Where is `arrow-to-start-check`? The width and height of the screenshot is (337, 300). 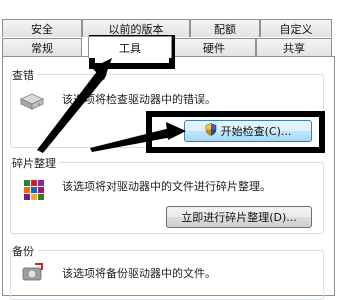
arrow-to-start-check is located at coordinates (135, 140).